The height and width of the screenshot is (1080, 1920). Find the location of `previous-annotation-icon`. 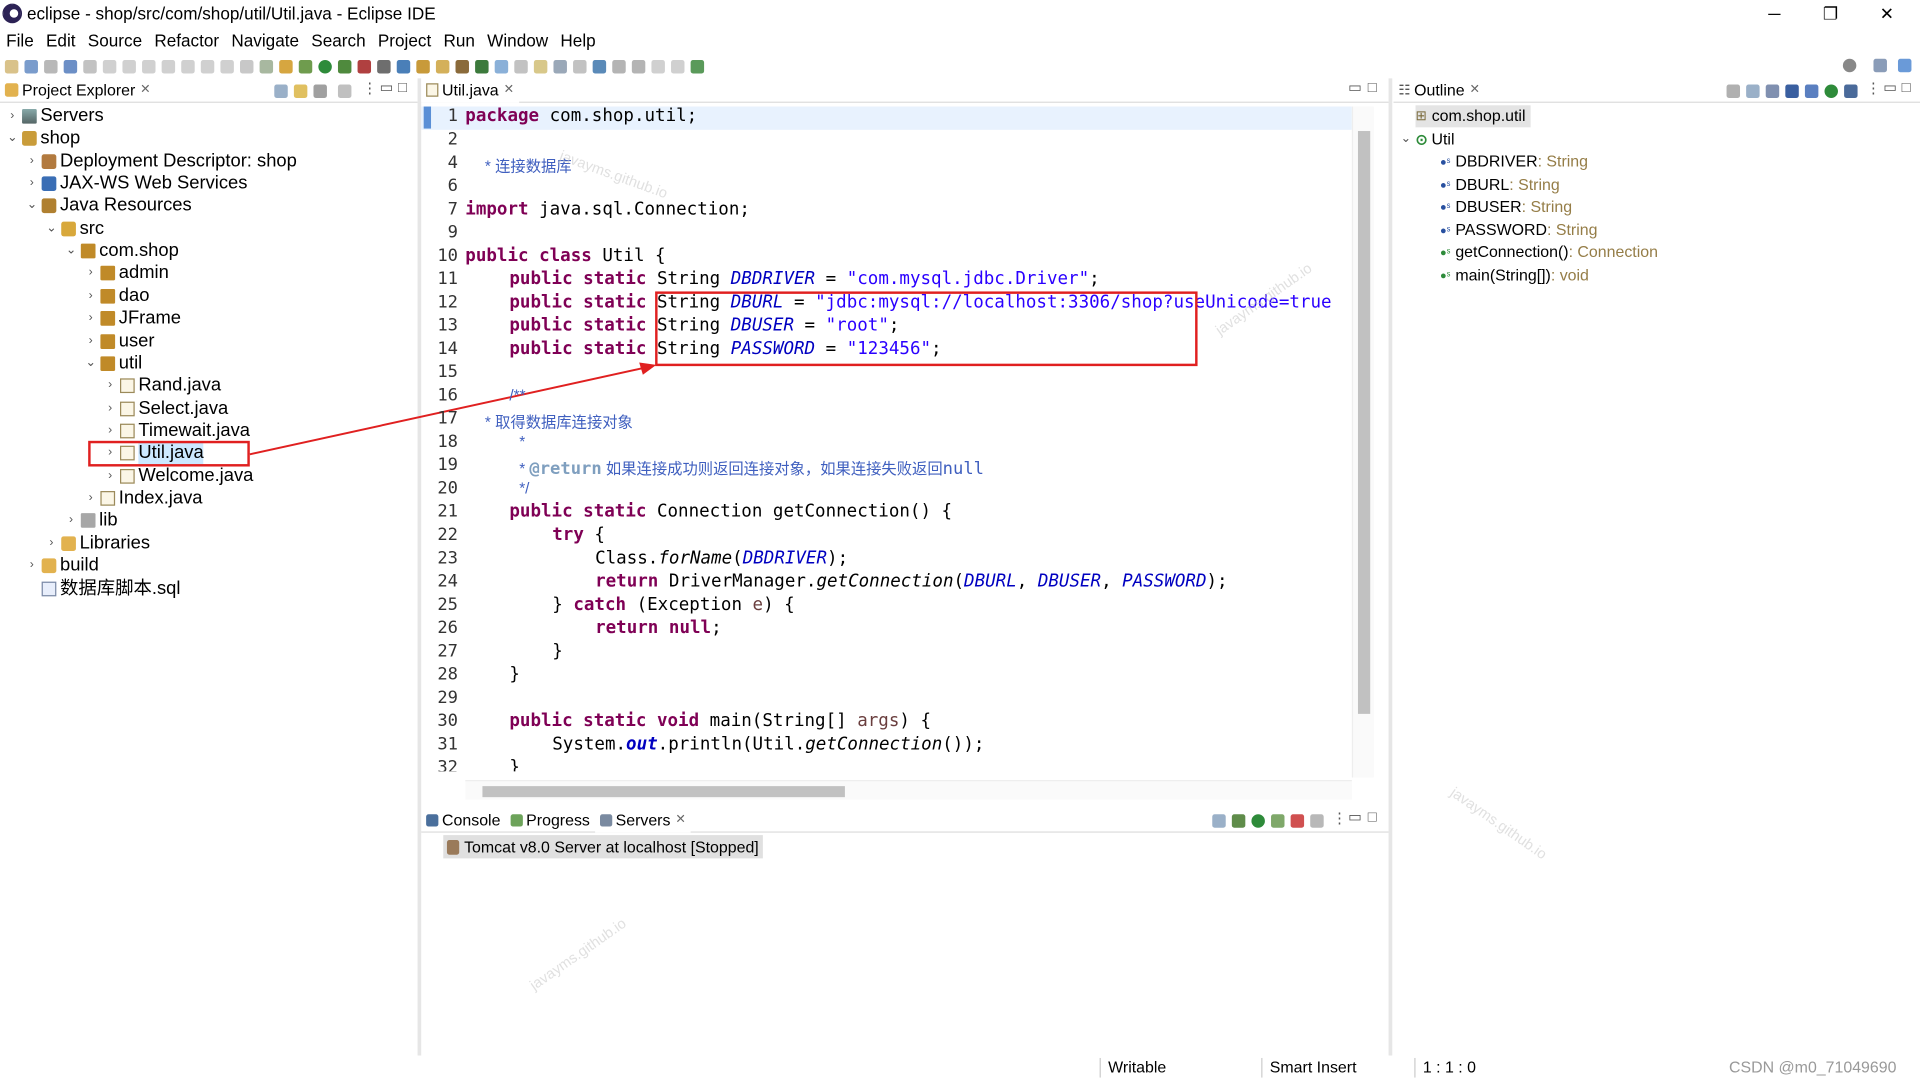

previous-annotation-icon is located at coordinates (638, 66).